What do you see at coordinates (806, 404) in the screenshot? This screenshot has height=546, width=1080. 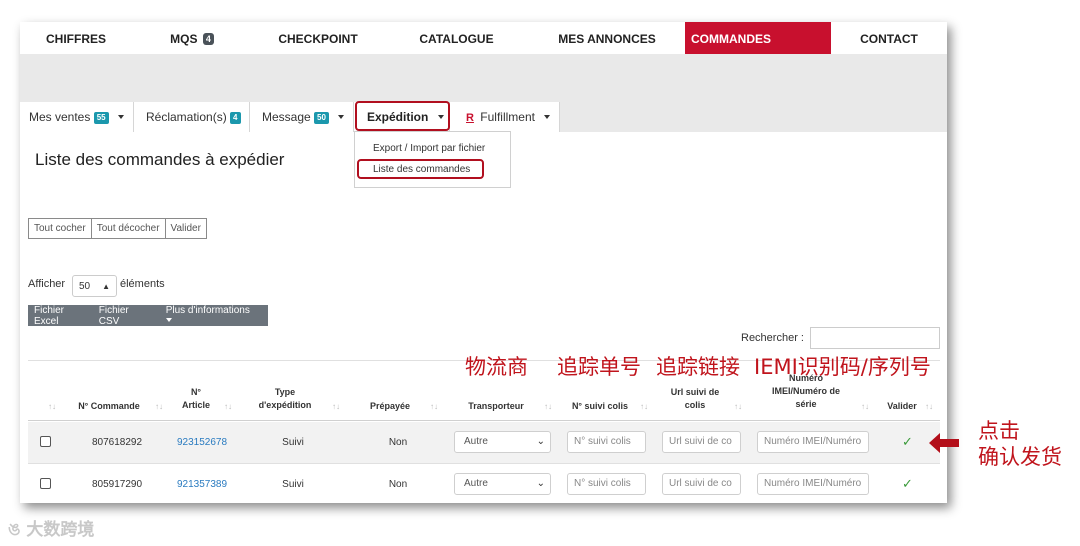 I see `header-imei-line3: série` at bounding box center [806, 404].